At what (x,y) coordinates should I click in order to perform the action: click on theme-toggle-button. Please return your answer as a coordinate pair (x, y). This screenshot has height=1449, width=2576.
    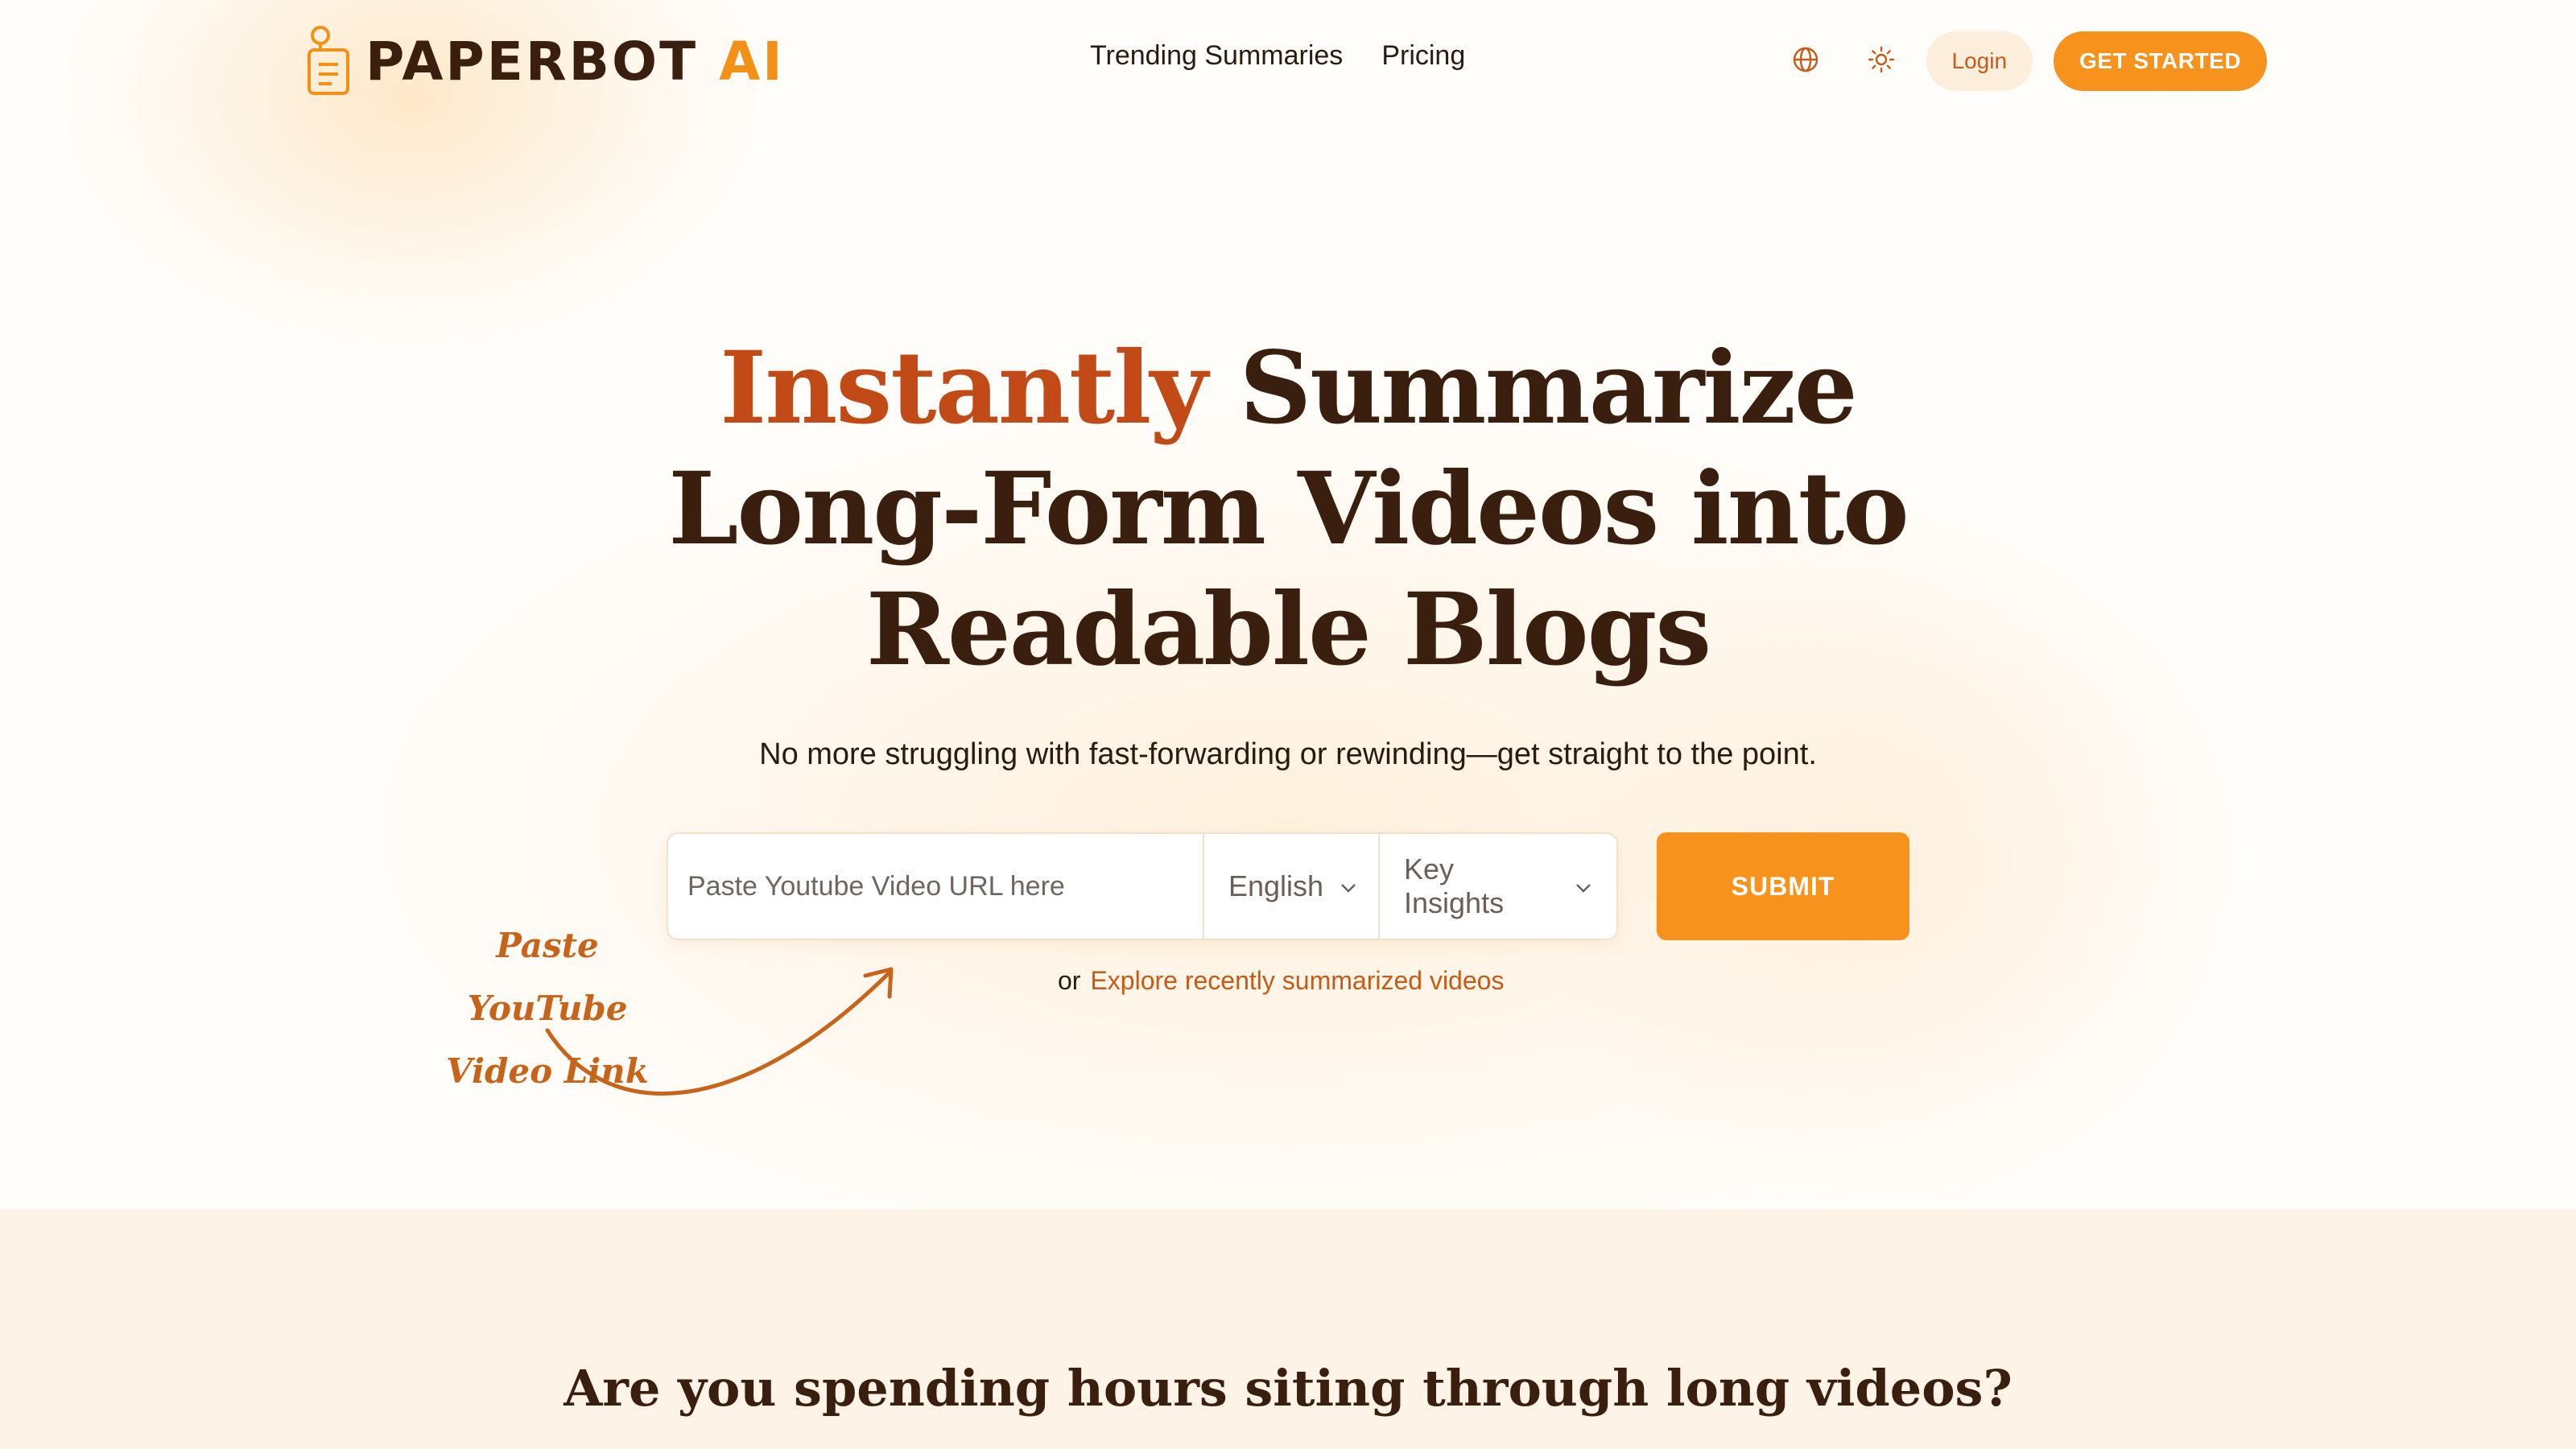
    Looking at the image, I should click on (1881, 61).